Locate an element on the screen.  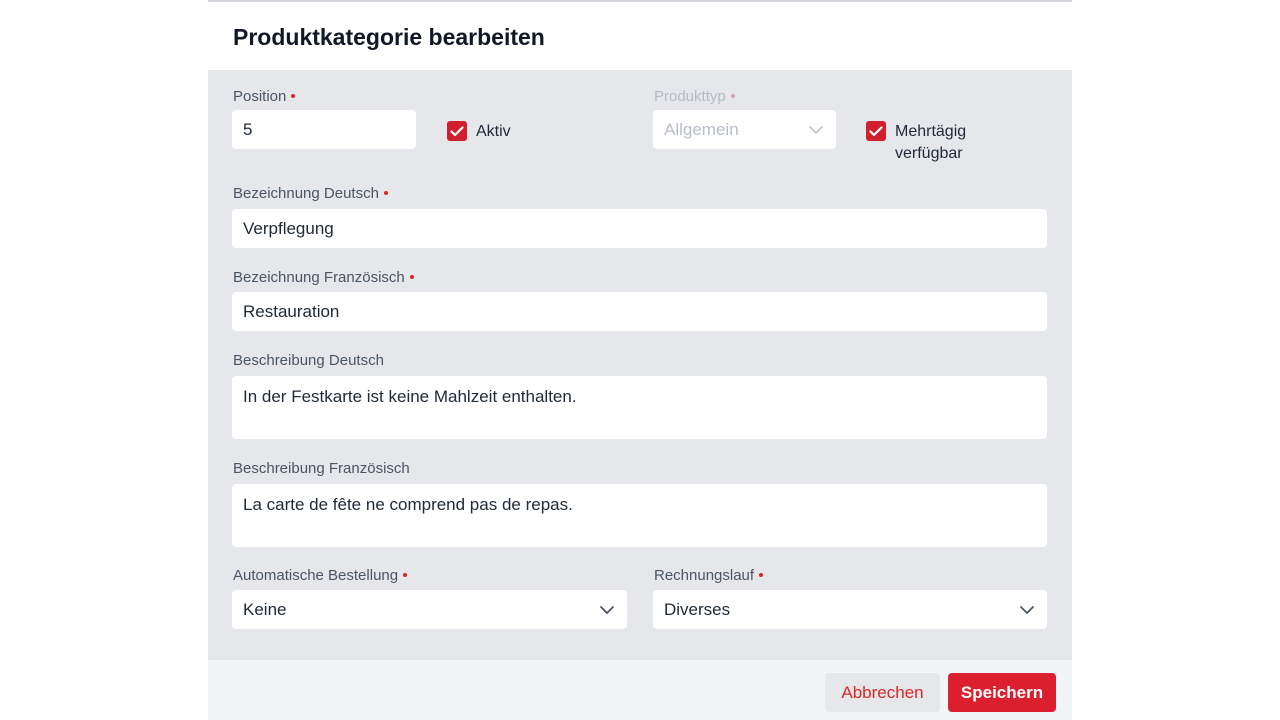
position-label-text: Position is located at coordinates (260, 96).